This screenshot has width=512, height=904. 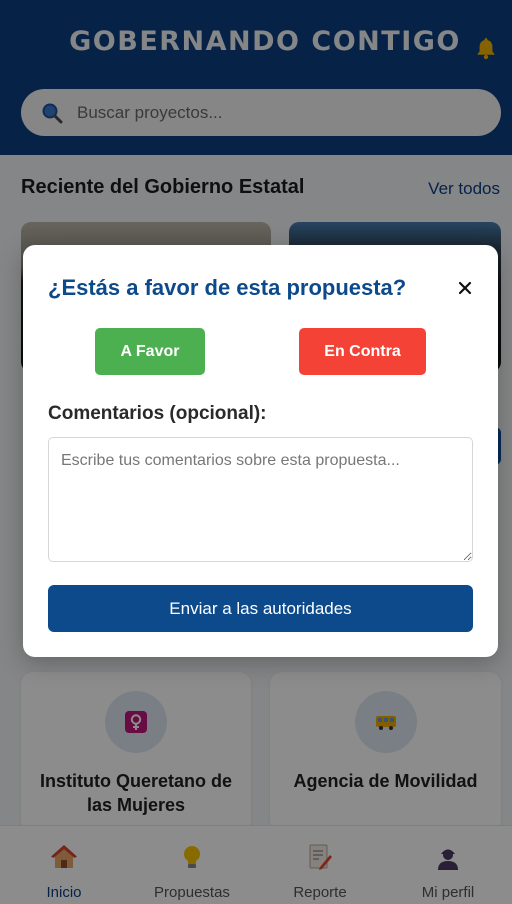 What do you see at coordinates (362, 351) in the screenshot?
I see `contra-button: En Contra` at bounding box center [362, 351].